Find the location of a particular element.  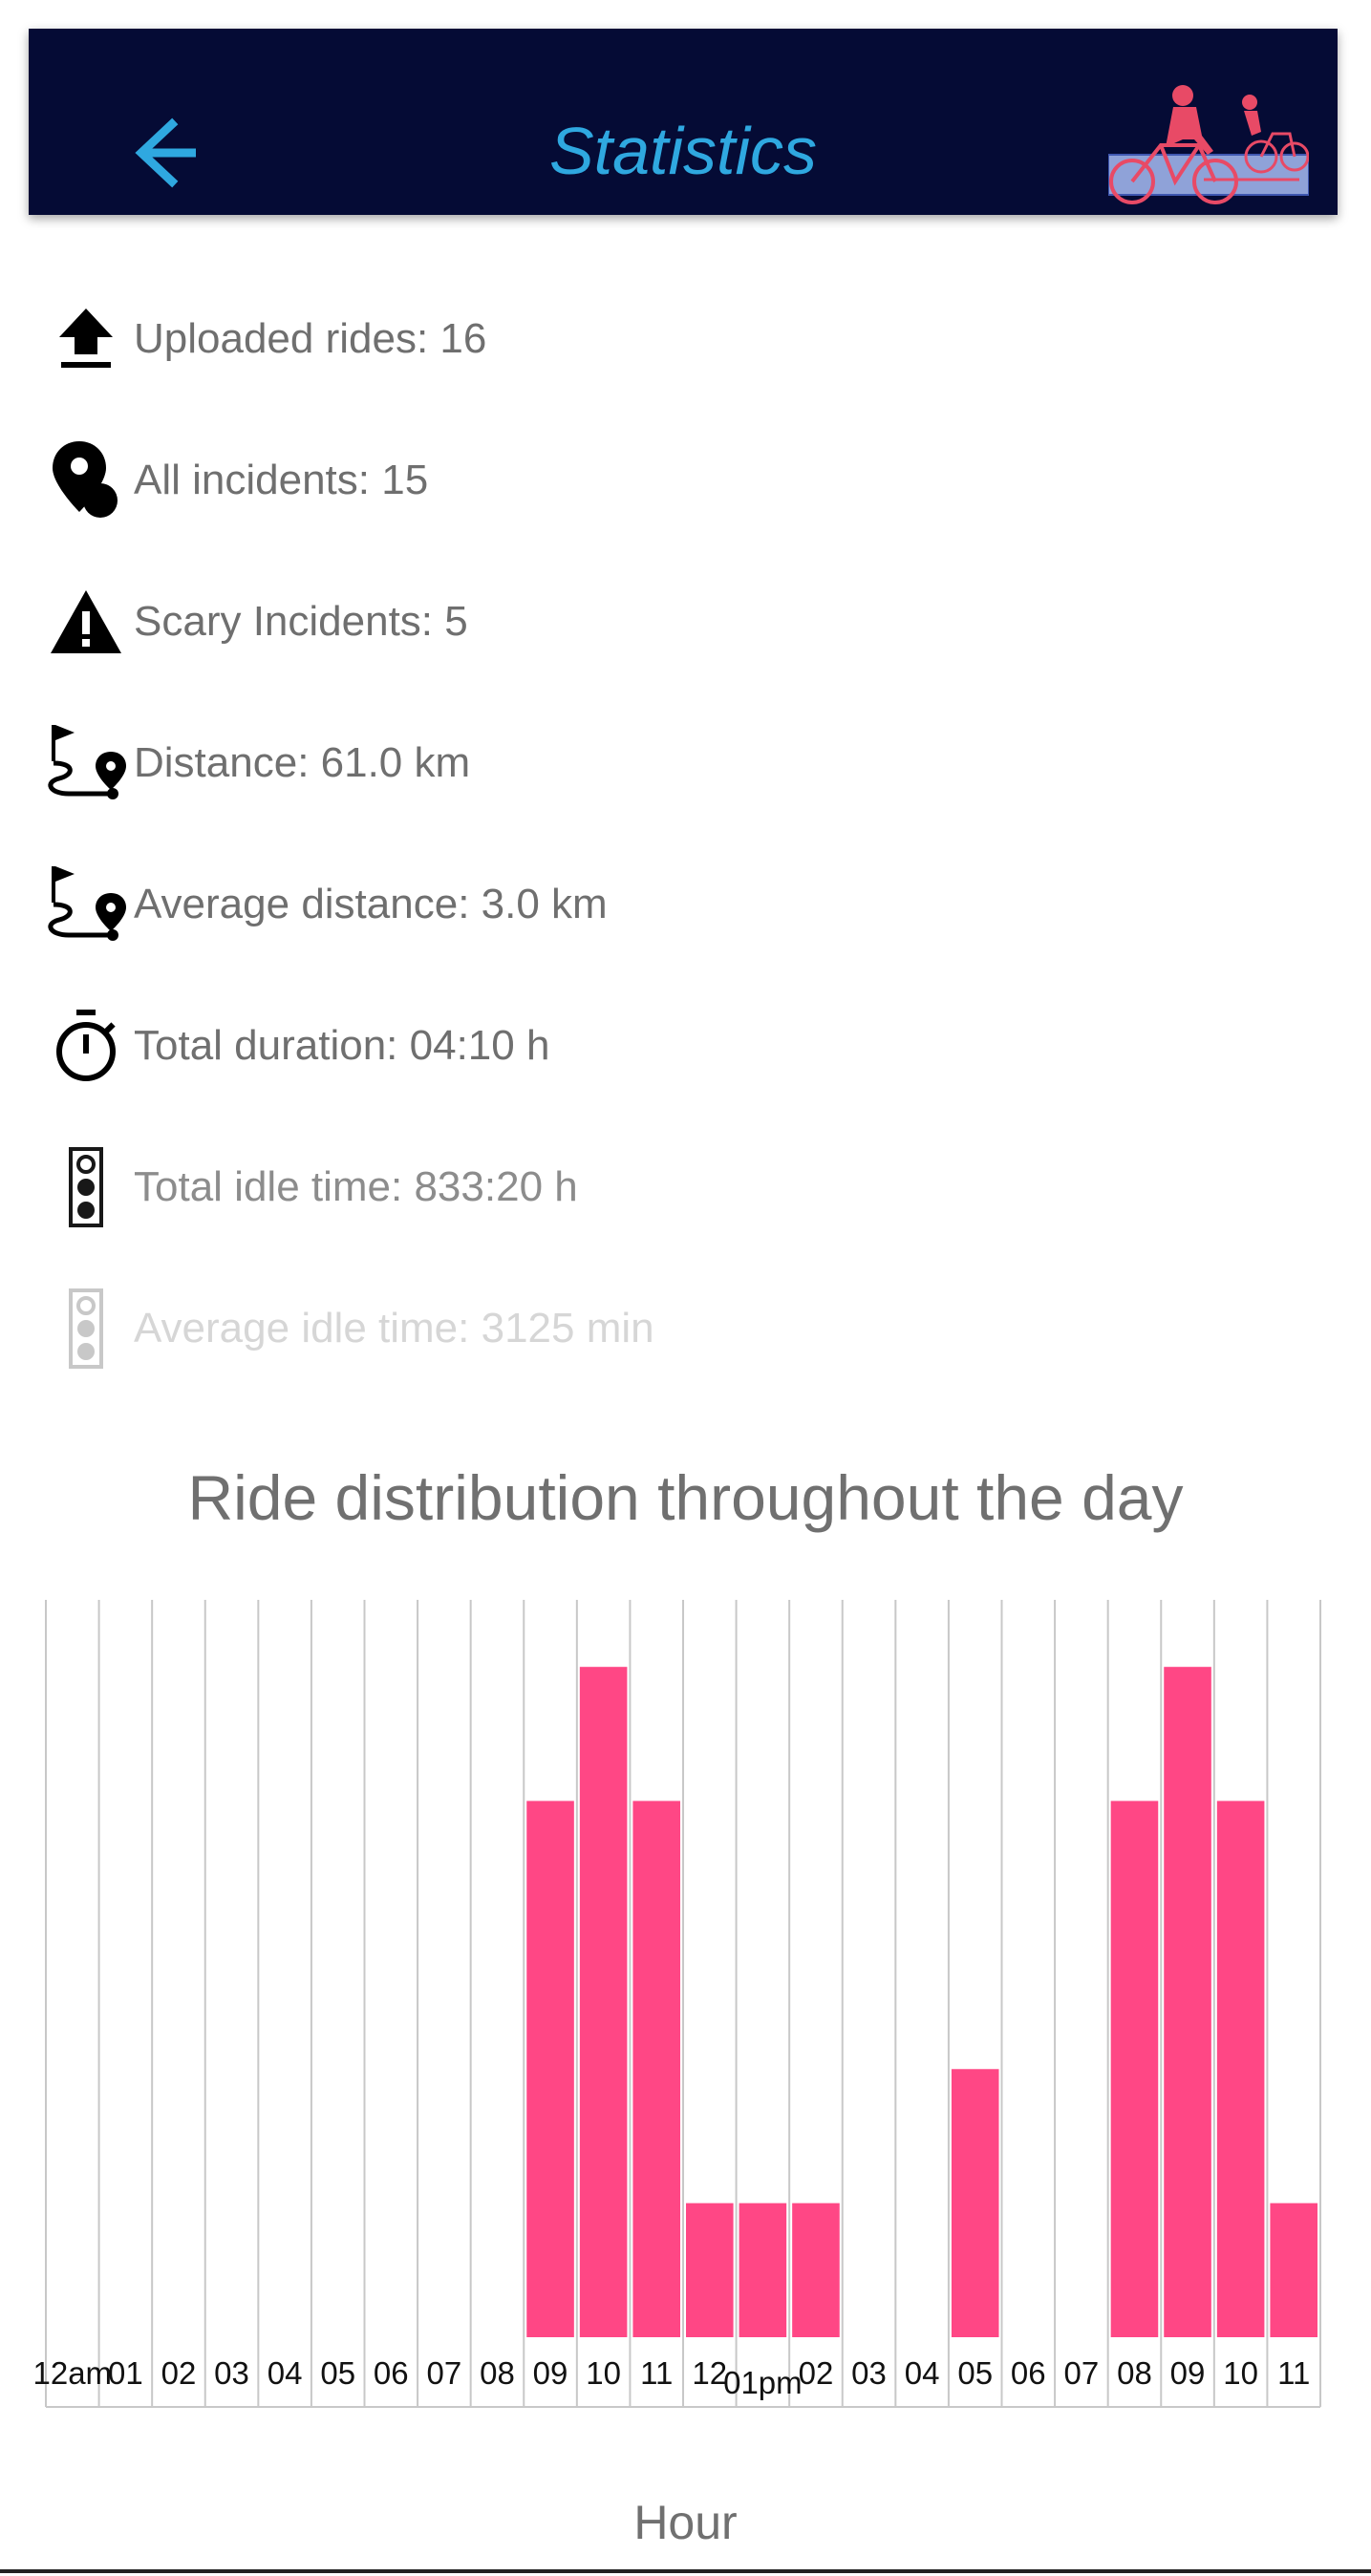

stat-scary-incidents: Scary Incidents: 5 is located at coordinates (659, 622).